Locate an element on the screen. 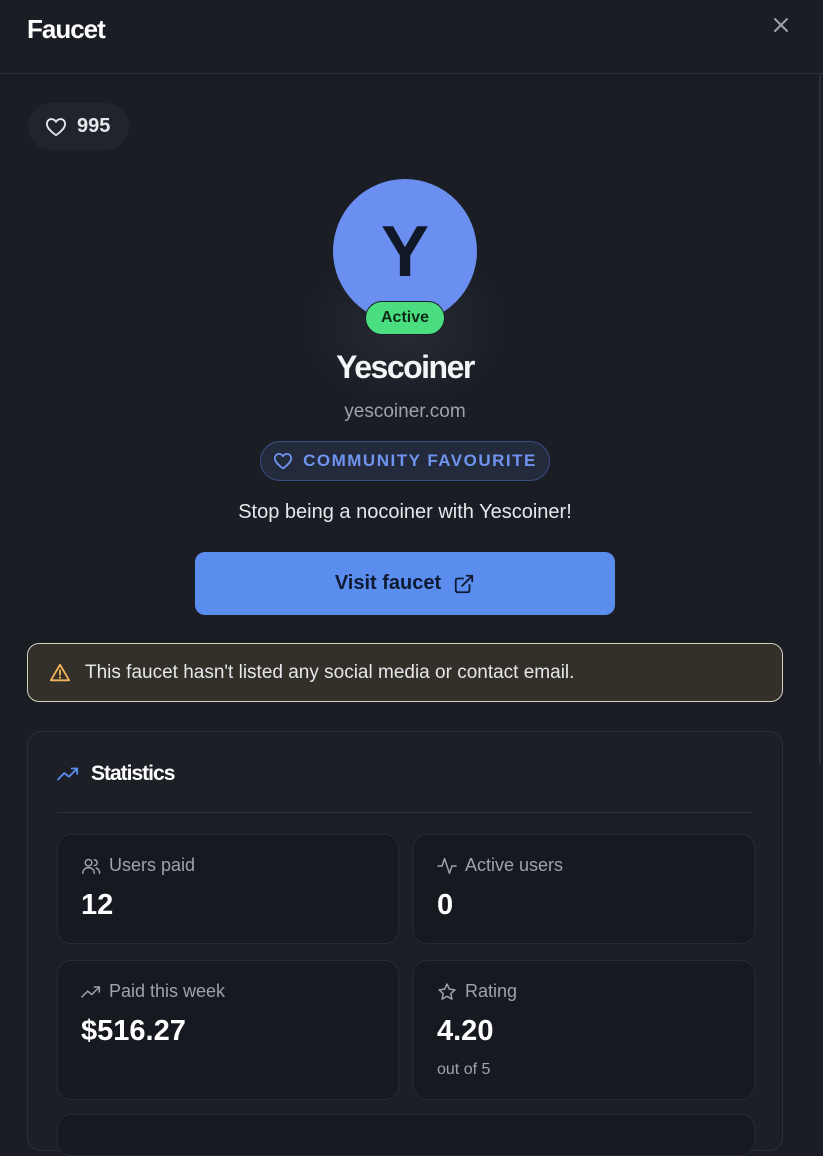 The image size is (823, 1156). stat-active-users: Active users 0 is located at coordinates (584, 889).